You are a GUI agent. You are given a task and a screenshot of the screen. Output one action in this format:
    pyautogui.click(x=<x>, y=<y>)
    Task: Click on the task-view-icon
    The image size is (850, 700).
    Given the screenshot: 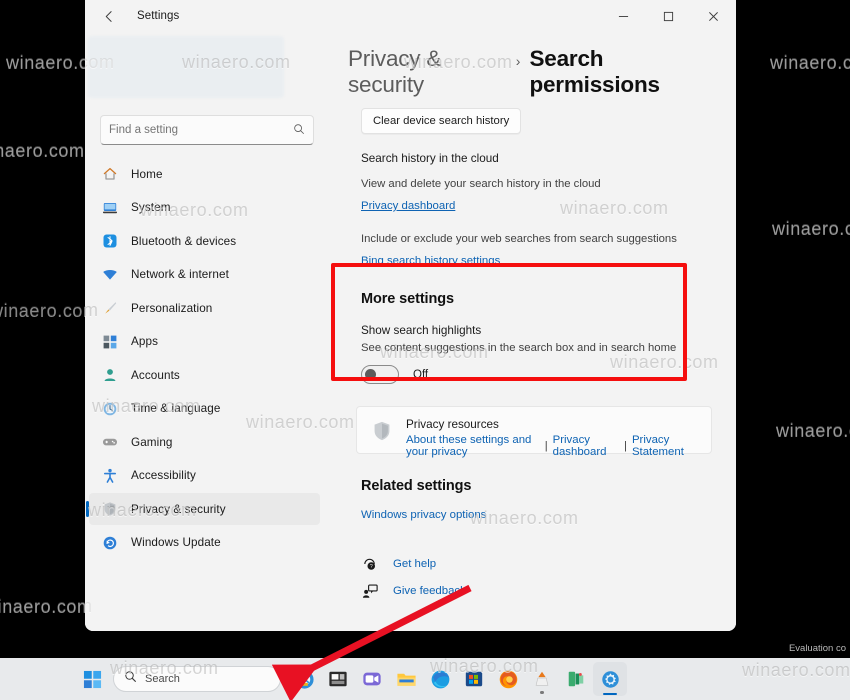 What is the action you would take?
    pyautogui.click(x=338, y=679)
    